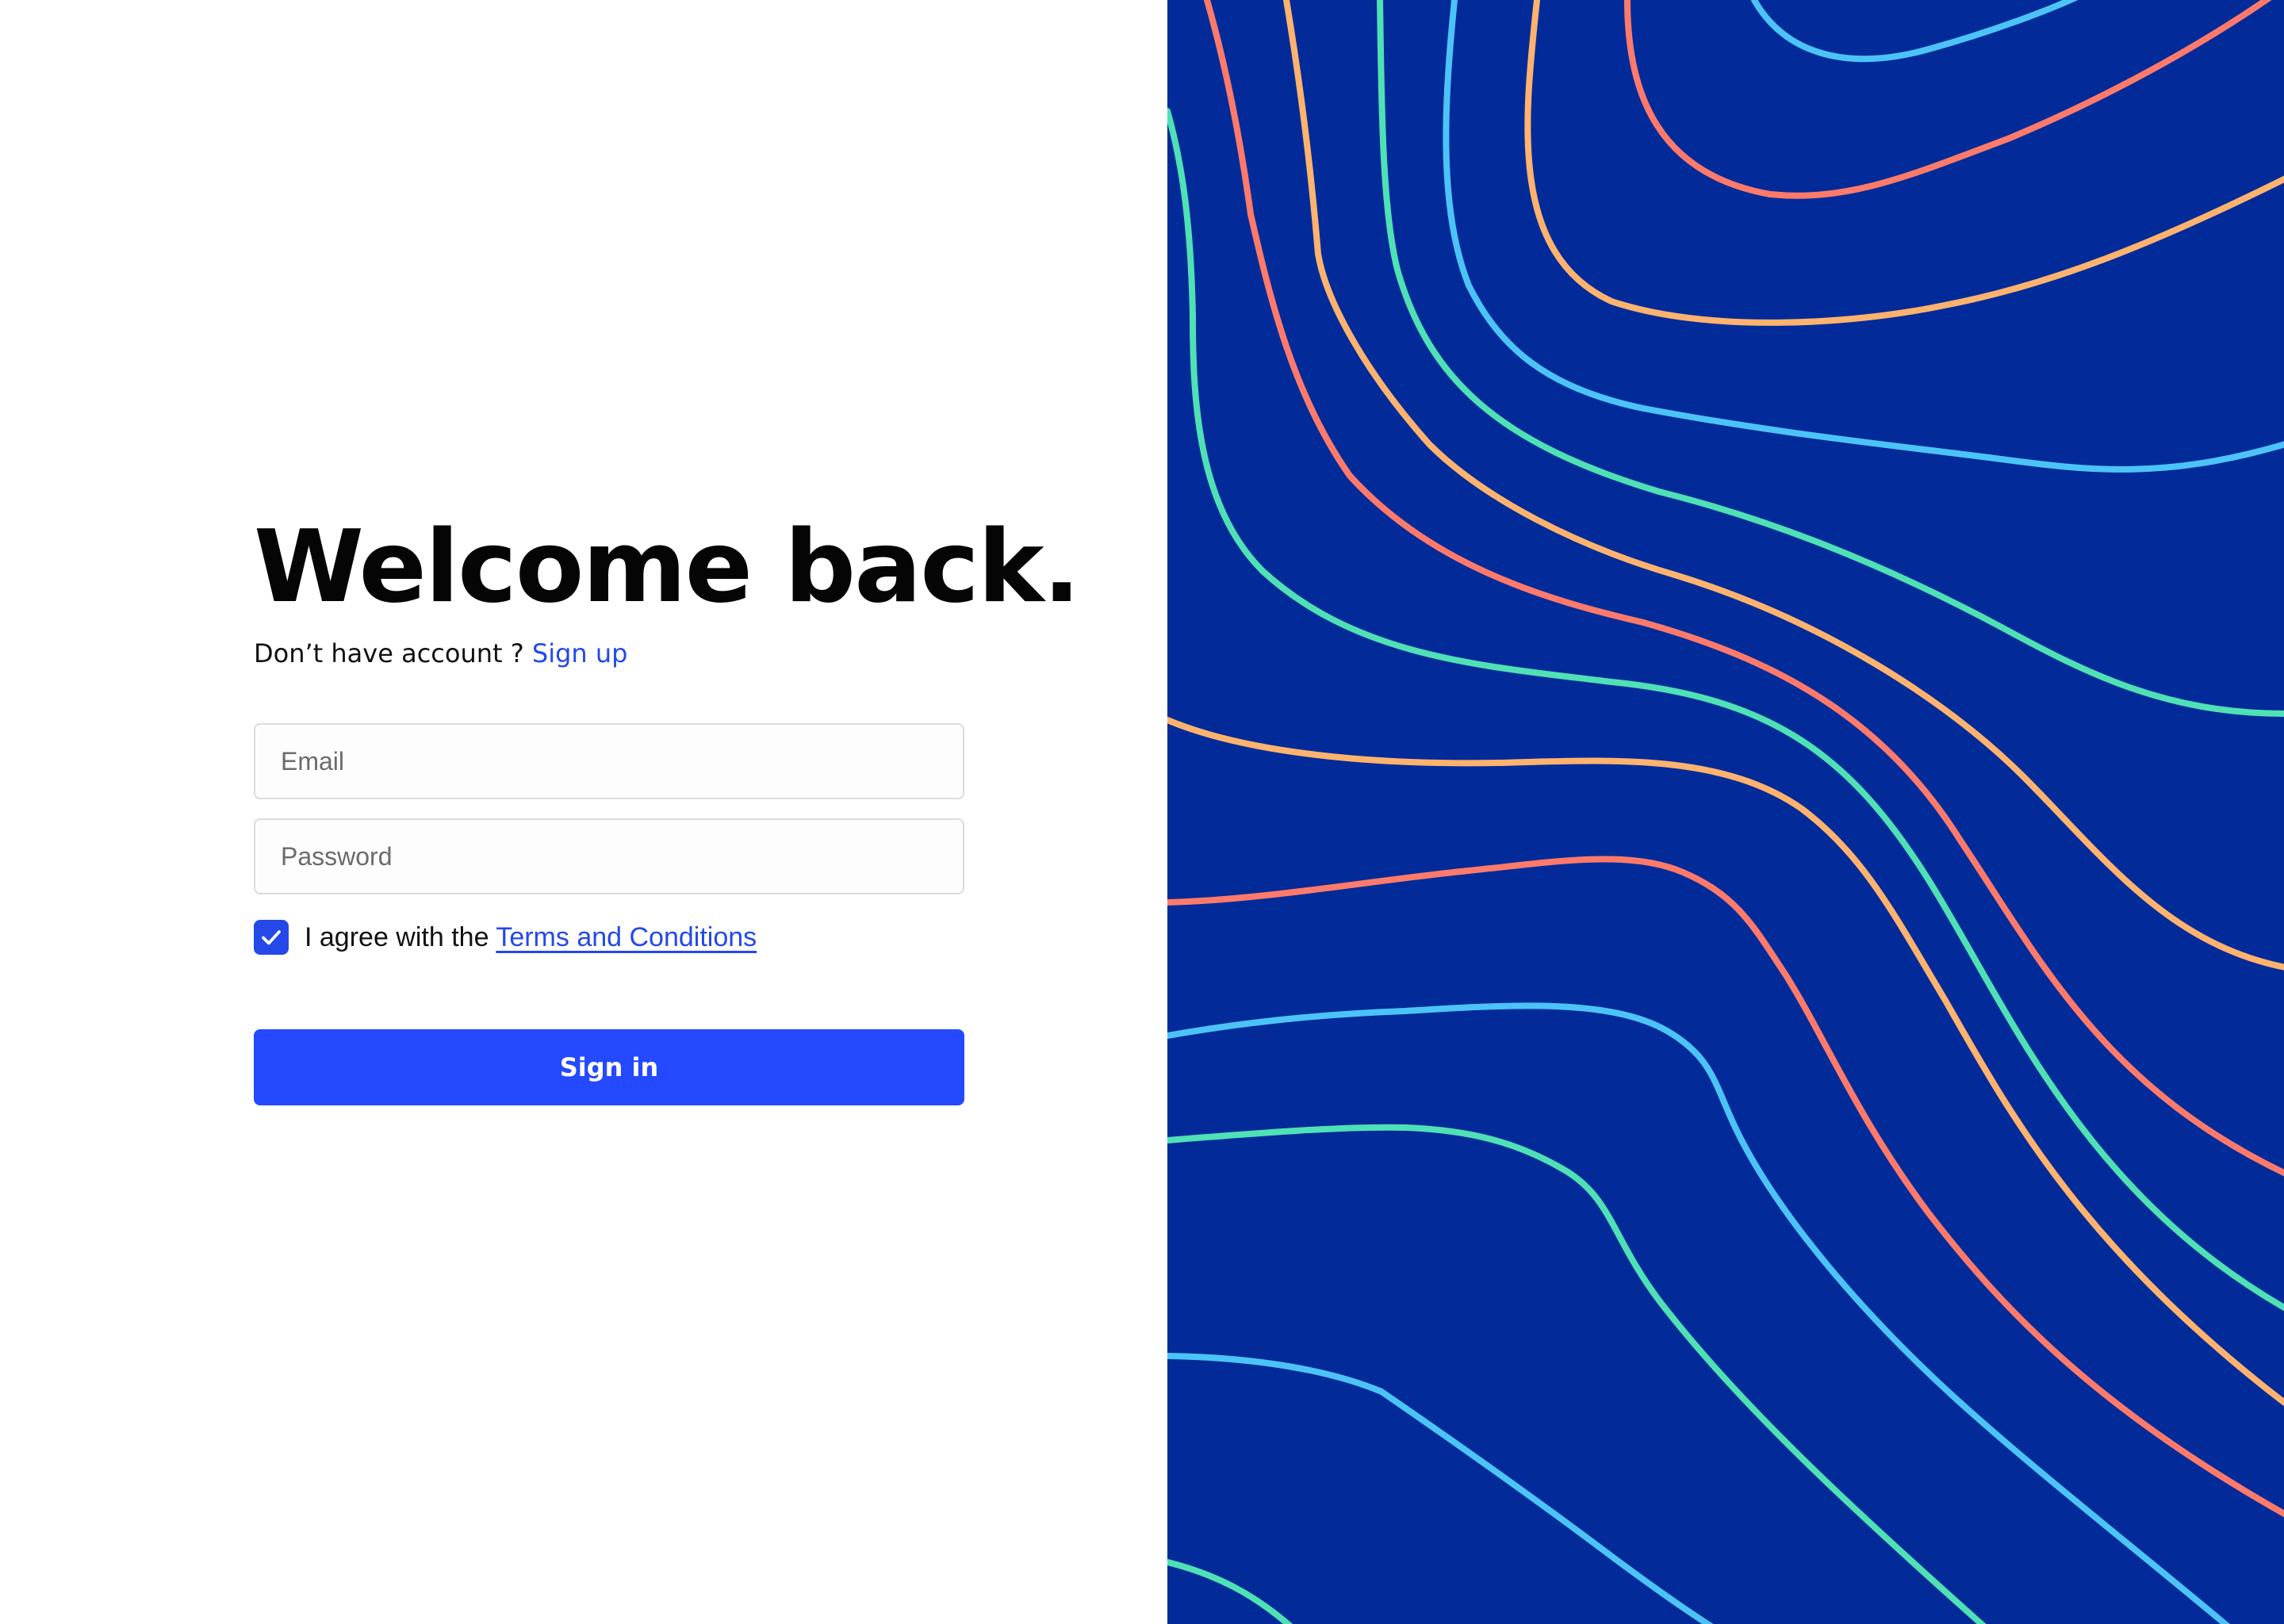 The width and height of the screenshot is (2284, 1624). What do you see at coordinates (397, 936) in the screenshot?
I see `agree-text: I agree with the` at bounding box center [397, 936].